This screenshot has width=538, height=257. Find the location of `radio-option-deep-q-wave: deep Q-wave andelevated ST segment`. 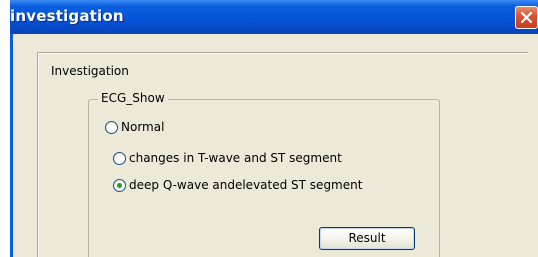

radio-option-deep-q-wave: deep Q-wave andelevated ST segment is located at coordinates (237, 185).